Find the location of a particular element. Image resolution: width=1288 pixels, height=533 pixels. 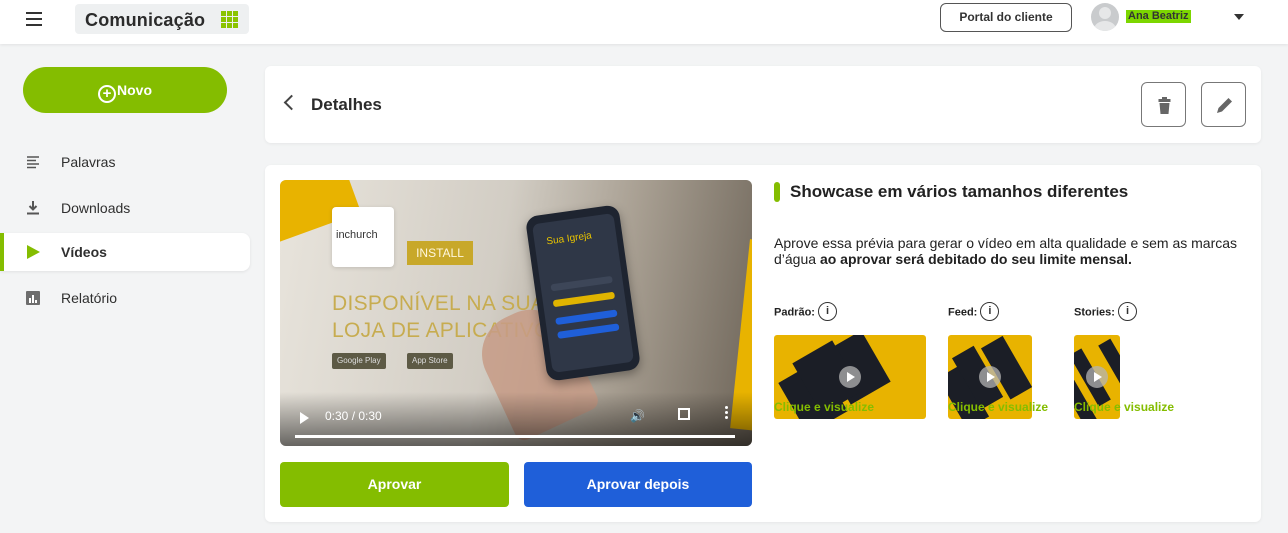

sidebar-item-label: Relatório is located at coordinates (89, 298).